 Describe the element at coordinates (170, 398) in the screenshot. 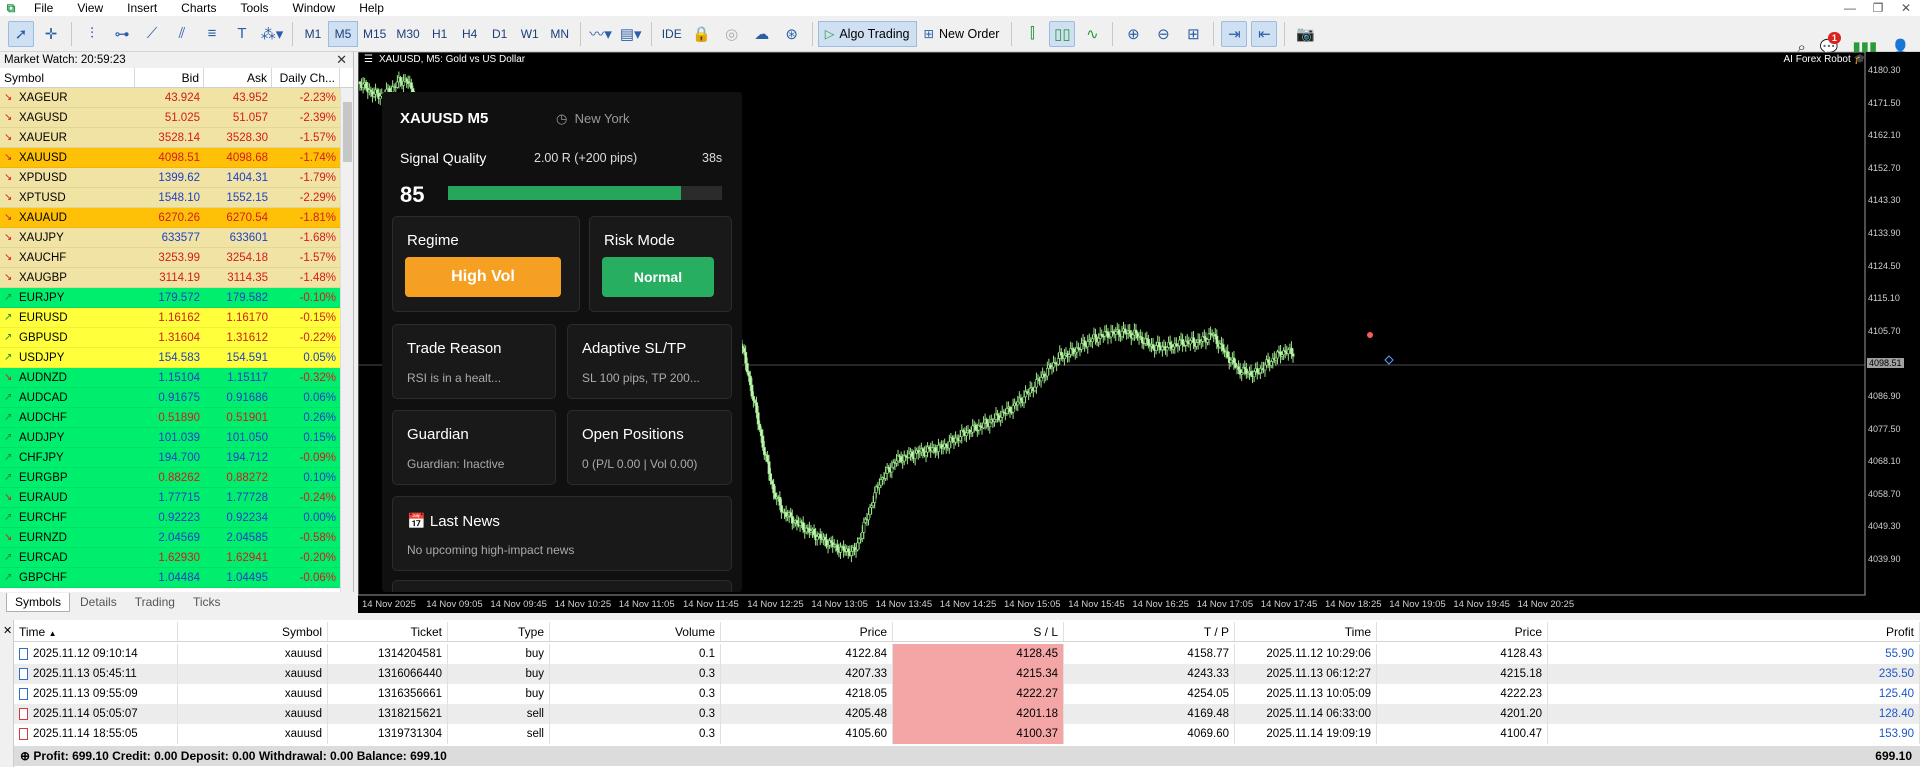

I see `market-watch-row: ↗ AUDCAD 0.91675 0.91686 0.06%` at that location.